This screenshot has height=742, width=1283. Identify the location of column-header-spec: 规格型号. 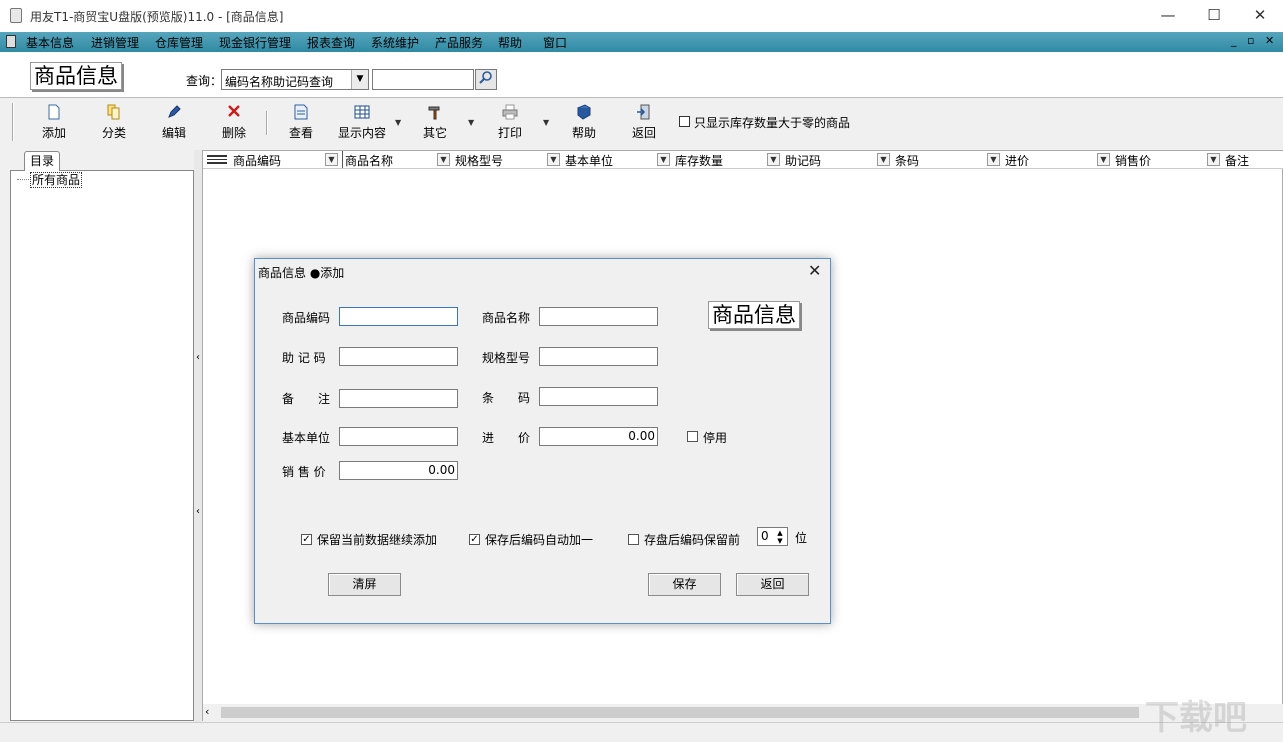
(479, 160).